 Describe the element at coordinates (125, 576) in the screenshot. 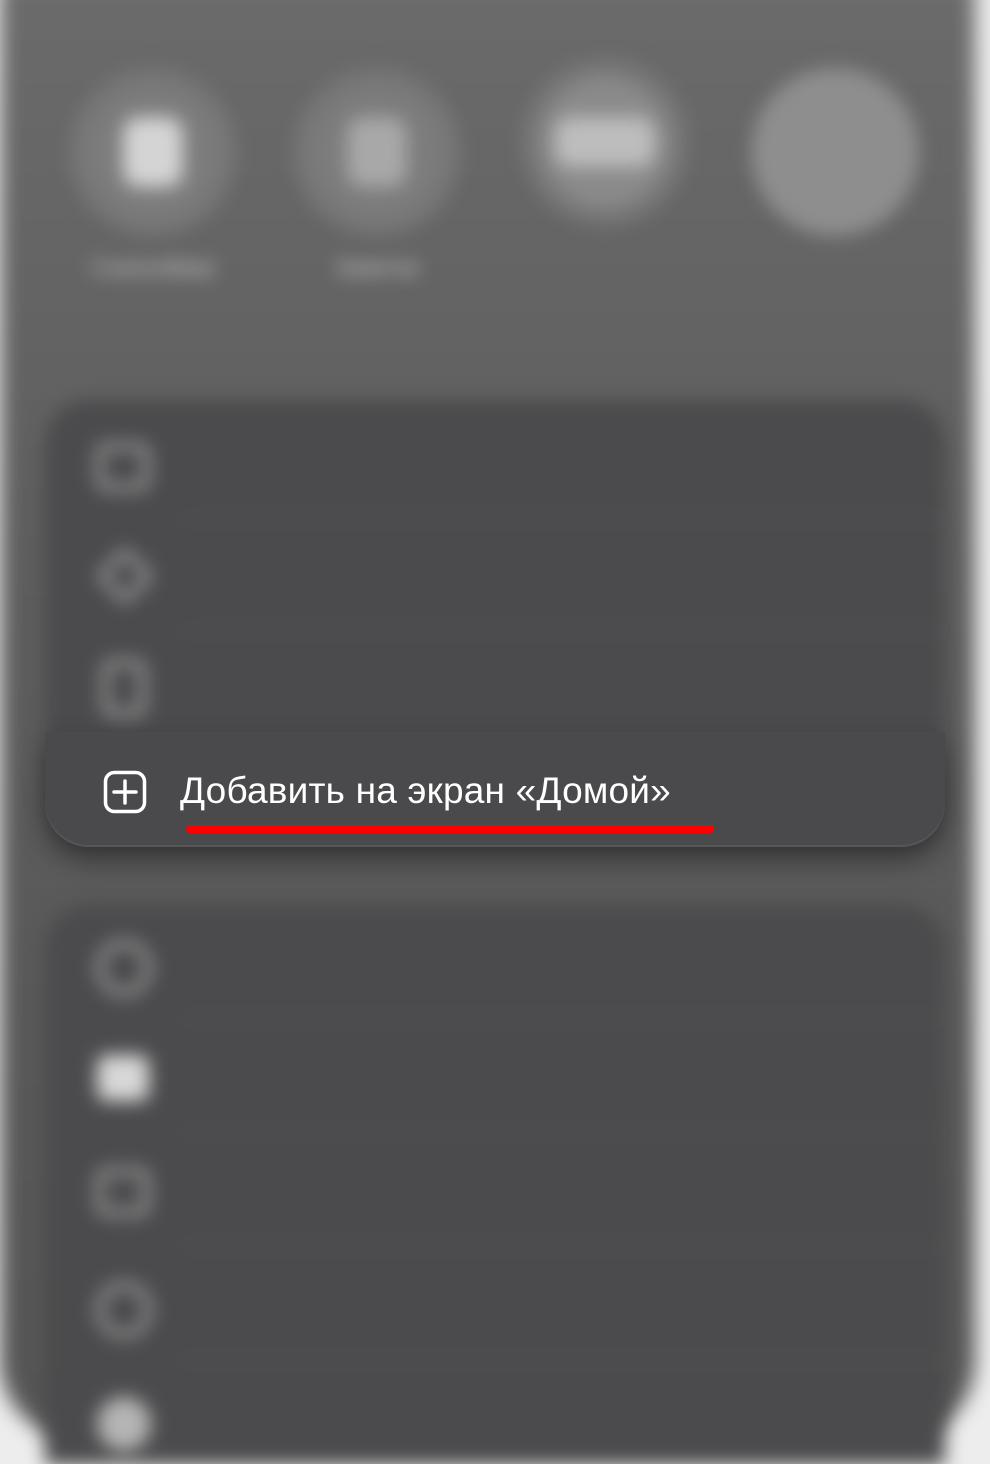

I see `star-icon` at that location.